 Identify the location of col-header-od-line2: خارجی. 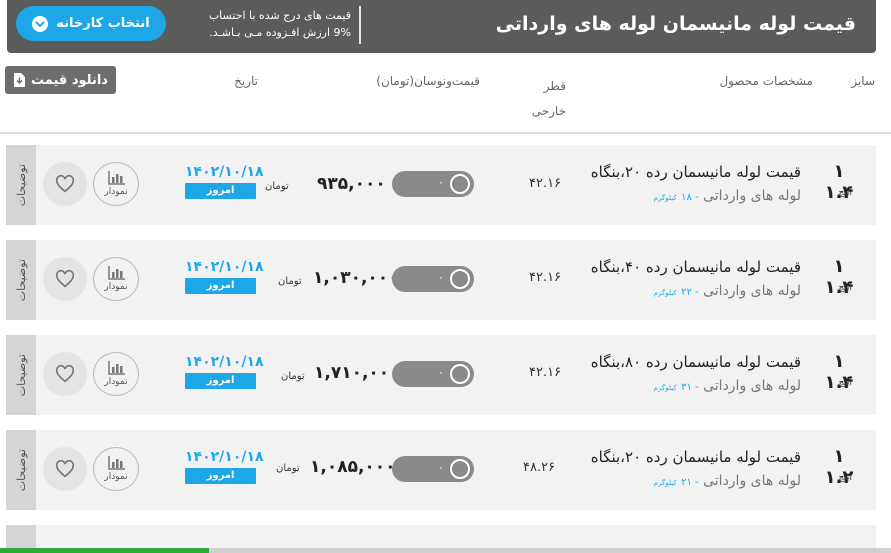
(548, 111).